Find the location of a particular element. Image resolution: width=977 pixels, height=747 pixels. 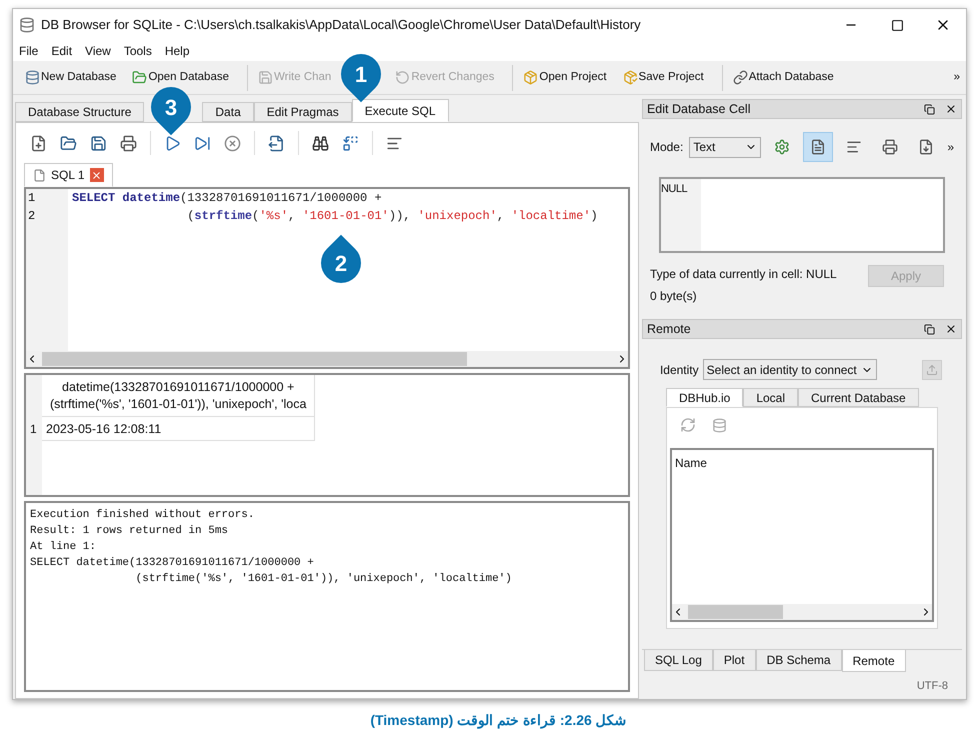

tab: Execute SQL is located at coordinates (400, 110).